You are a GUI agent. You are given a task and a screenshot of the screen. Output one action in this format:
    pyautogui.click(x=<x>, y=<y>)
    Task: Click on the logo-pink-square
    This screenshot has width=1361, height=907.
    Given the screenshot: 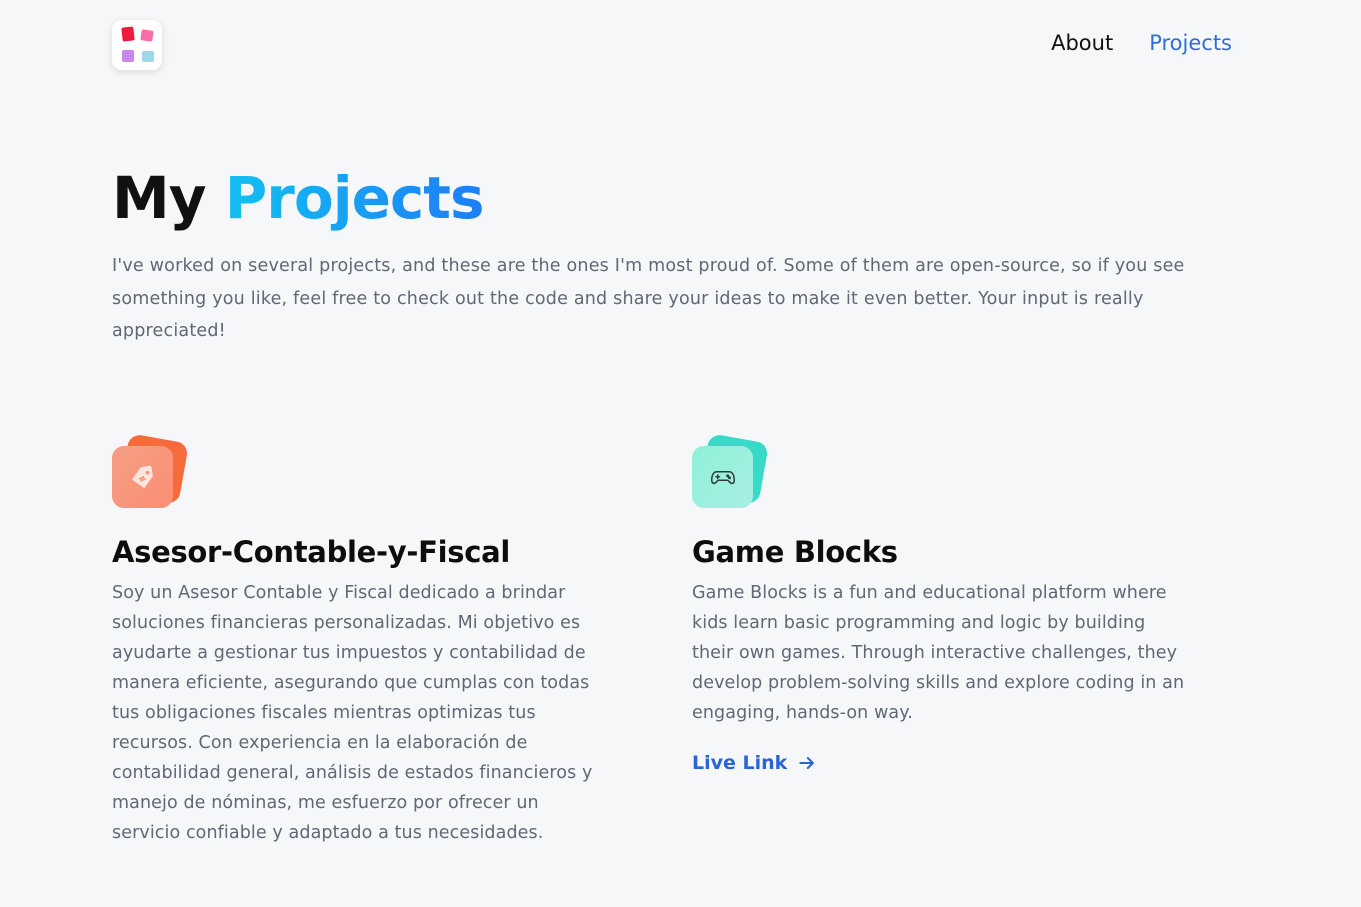 What is the action you would take?
    pyautogui.click(x=147, y=35)
    